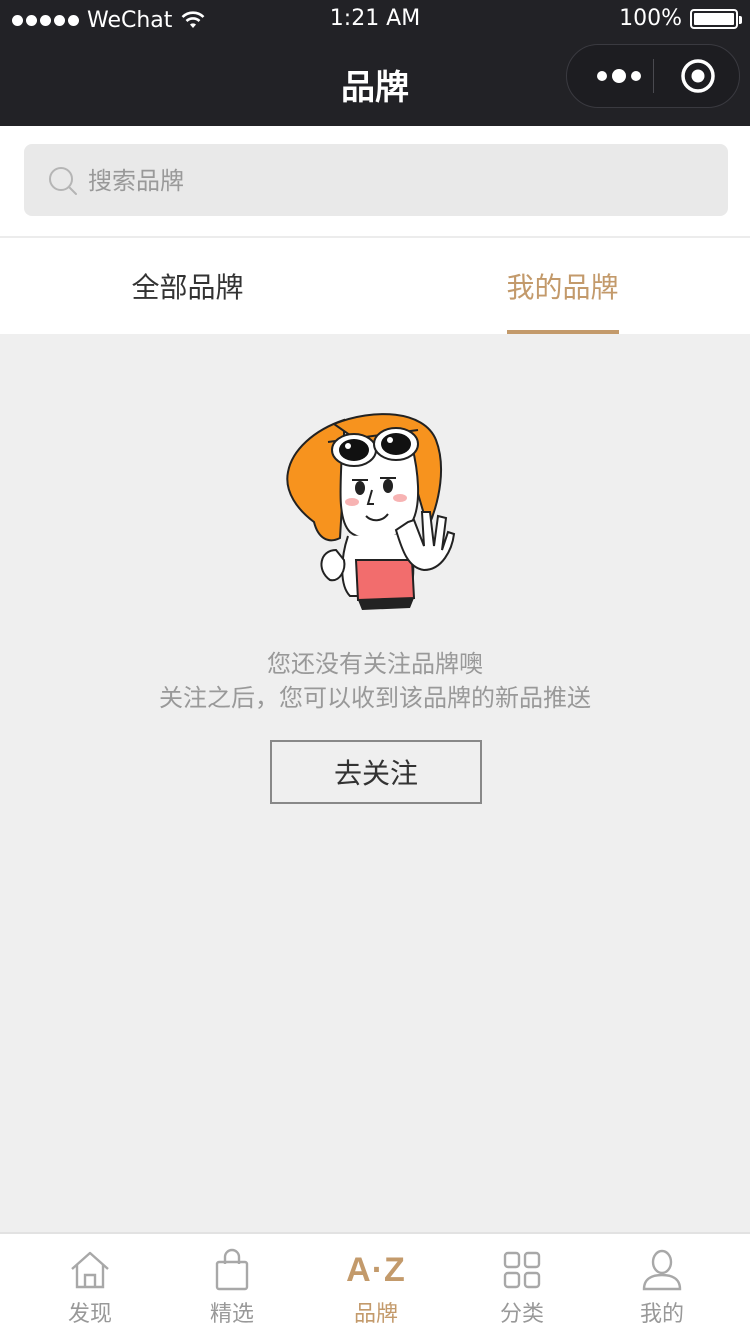 This screenshot has height=1334, width=750. Describe the element at coordinates (89, 1314) in the screenshot. I see `tabbar-label: 发现` at that location.